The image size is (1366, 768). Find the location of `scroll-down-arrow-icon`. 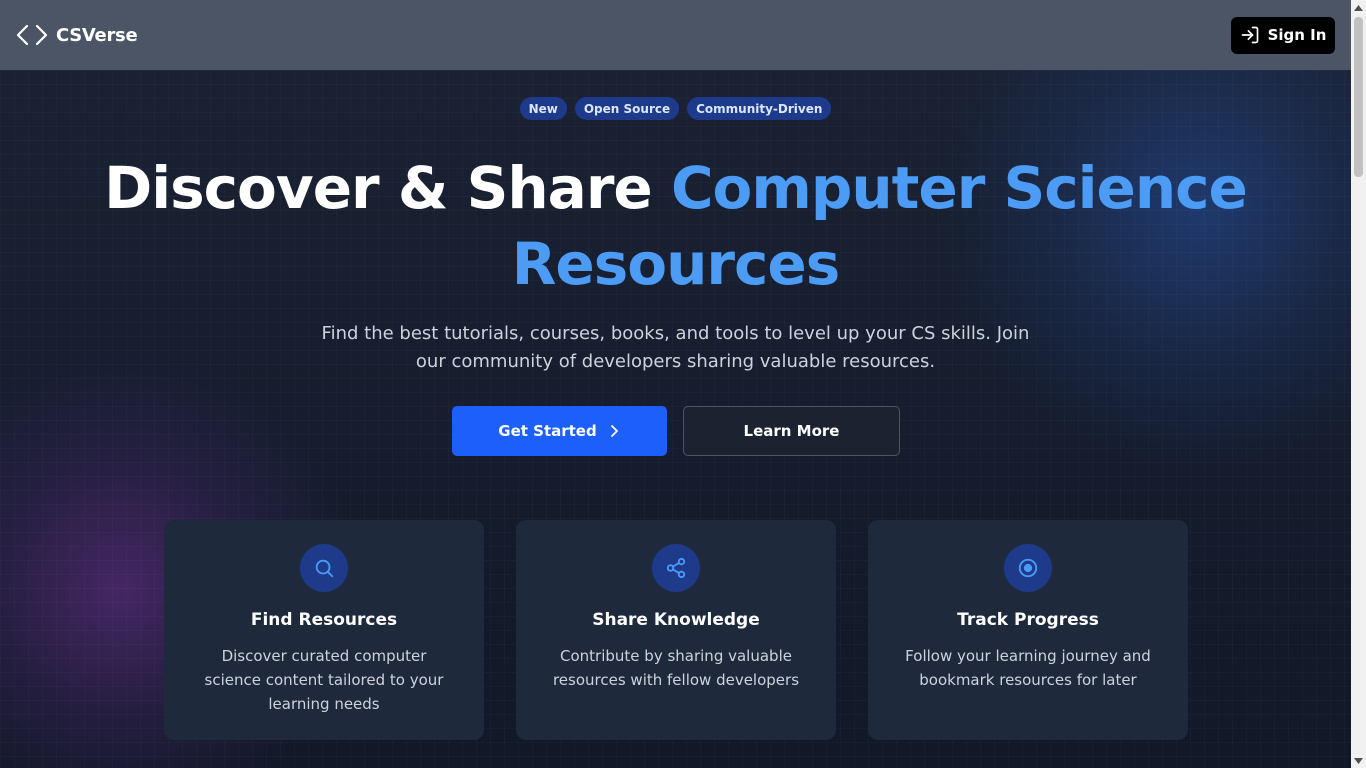

scroll-down-arrow-icon is located at coordinates (1358, 760).